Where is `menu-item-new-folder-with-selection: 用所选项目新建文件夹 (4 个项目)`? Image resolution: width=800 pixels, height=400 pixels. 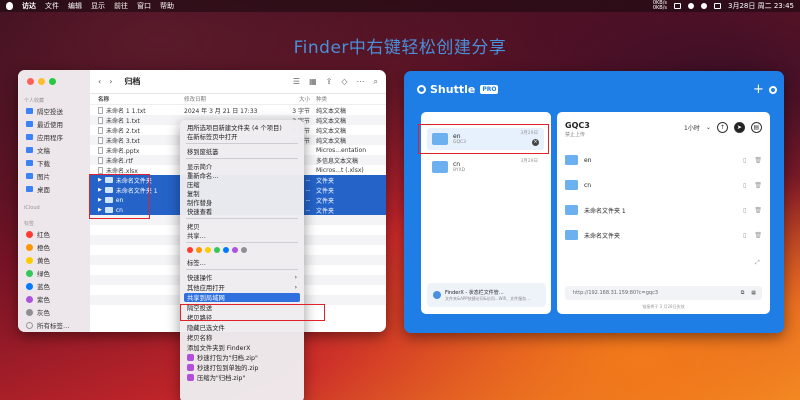
menu-item-new-folder-with-selection: 用所选项目新建文件夹 (4 个项目) is located at coordinates (242, 127).